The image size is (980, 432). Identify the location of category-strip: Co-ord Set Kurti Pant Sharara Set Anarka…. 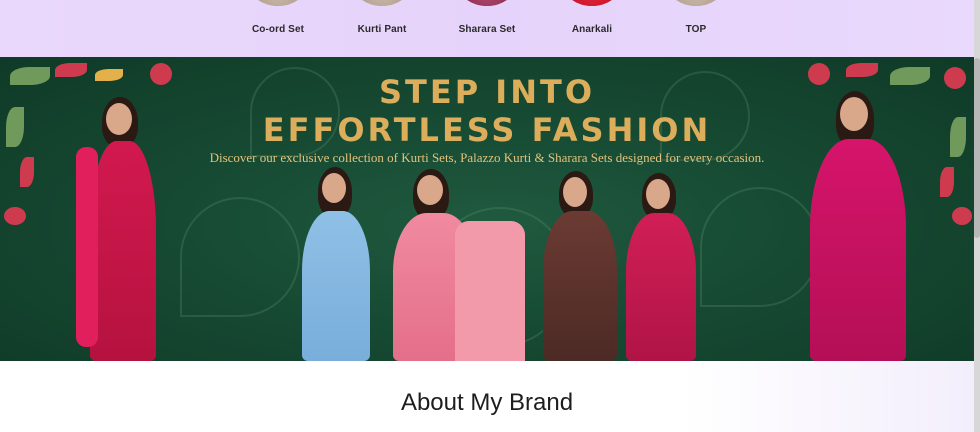
(490, 28).